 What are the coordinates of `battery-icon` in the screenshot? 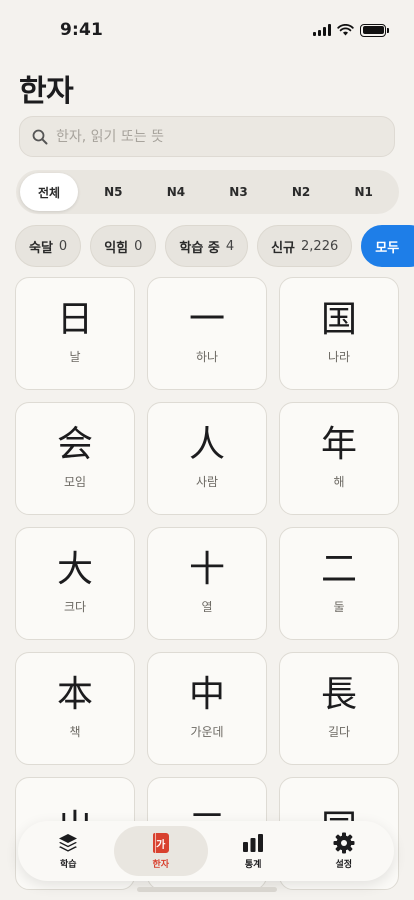 It's located at (374, 30).